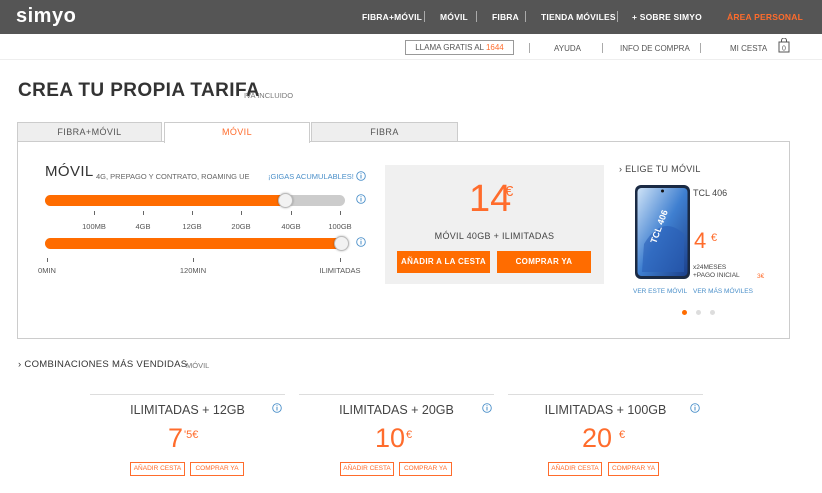  Describe the element at coordinates (392, 17) in the screenshot. I see `nav-fibra-movil: FIBRA+MÓVIL` at that location.